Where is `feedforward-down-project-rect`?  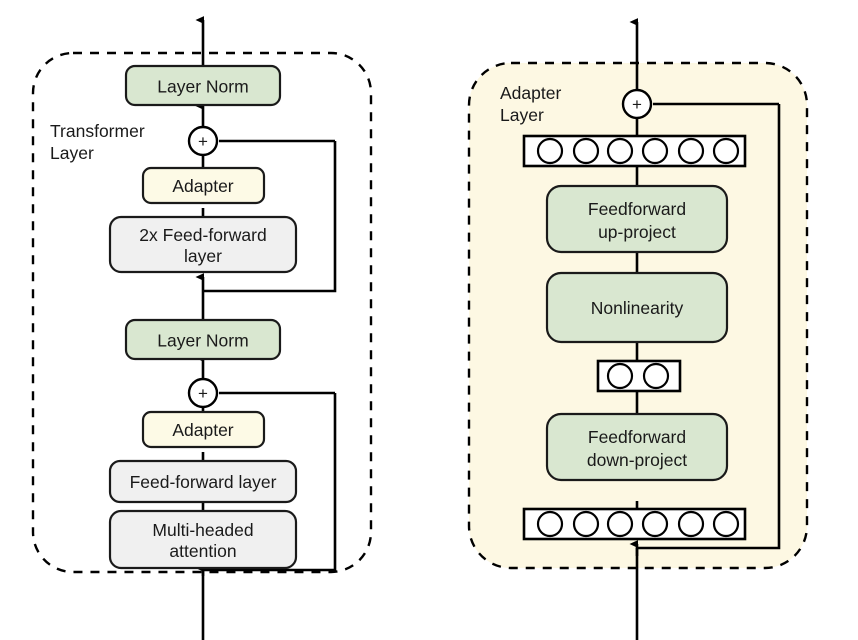 feedforward-down-project-rect is located at coordinates (637, 447).